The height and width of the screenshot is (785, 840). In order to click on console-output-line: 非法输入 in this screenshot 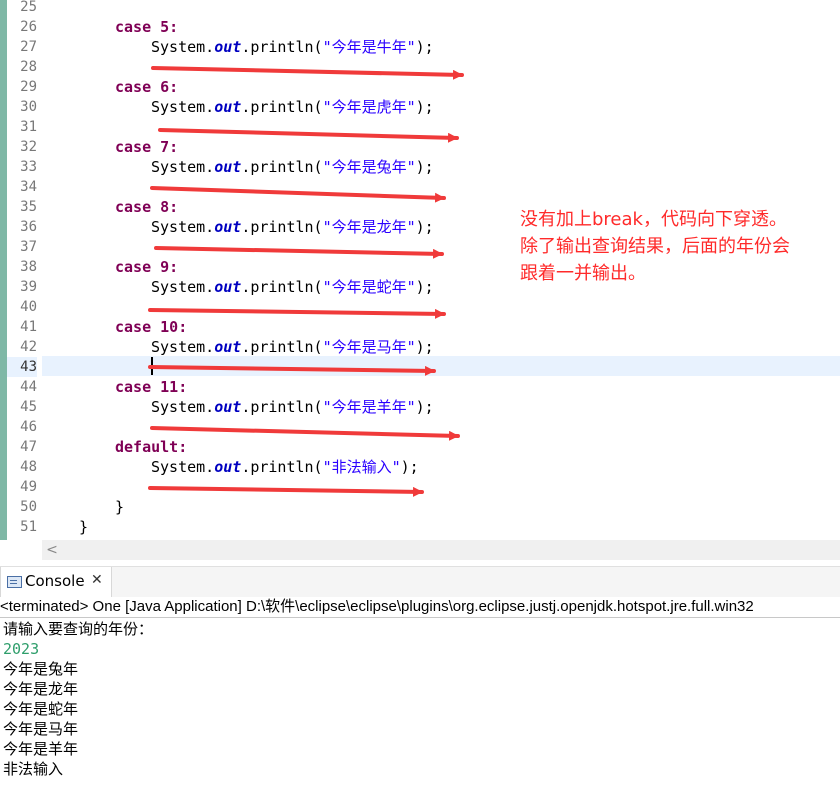, I will do `click(33, 769)`.